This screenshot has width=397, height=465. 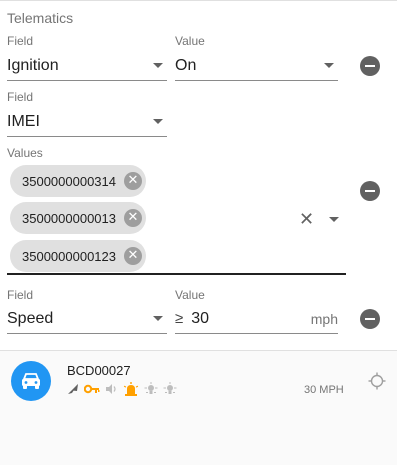 I want to click on values-field-underline, so click(x=176, y=274).